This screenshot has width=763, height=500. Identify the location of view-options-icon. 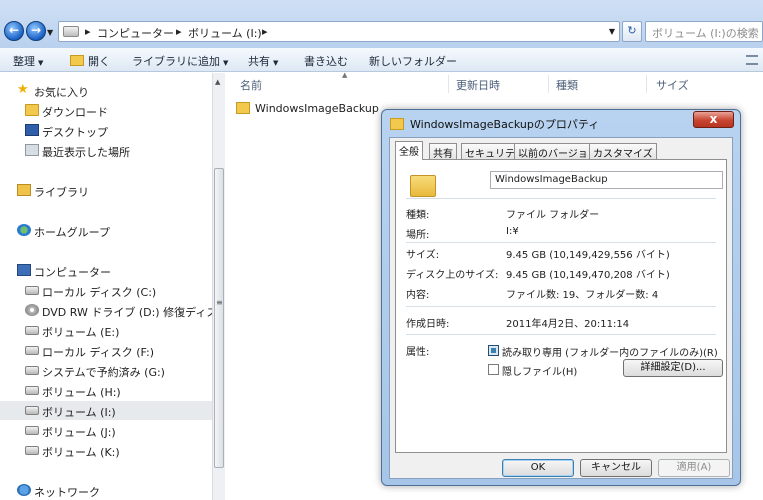
(752, 60).